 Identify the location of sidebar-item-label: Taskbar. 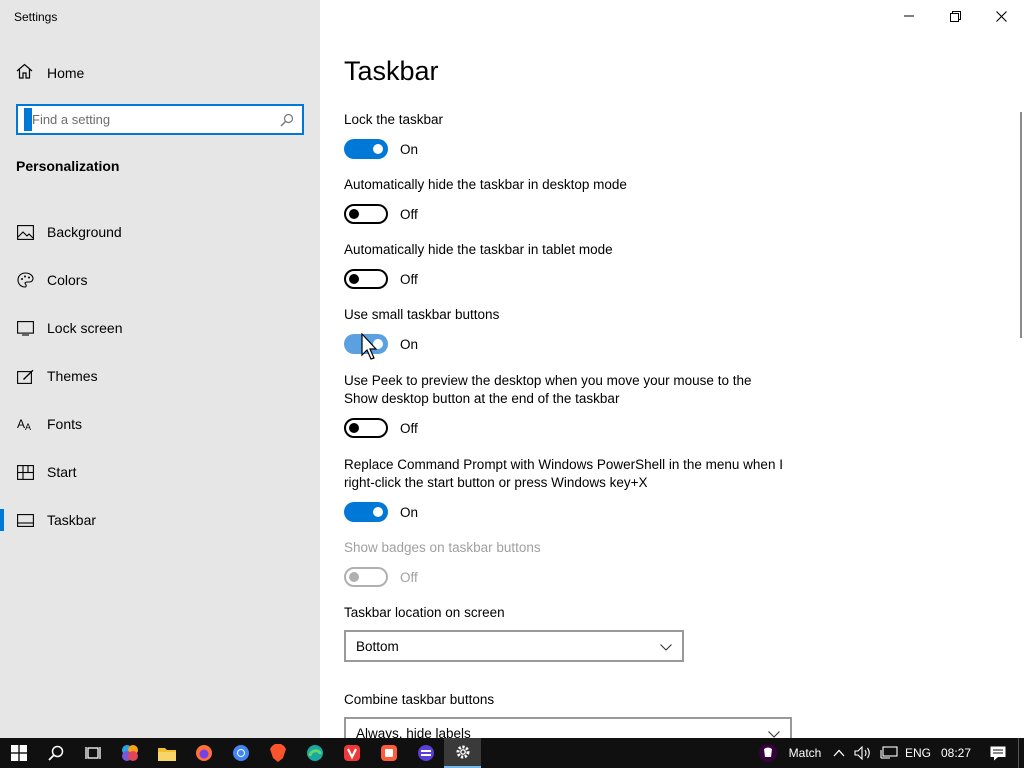
(72, 520).